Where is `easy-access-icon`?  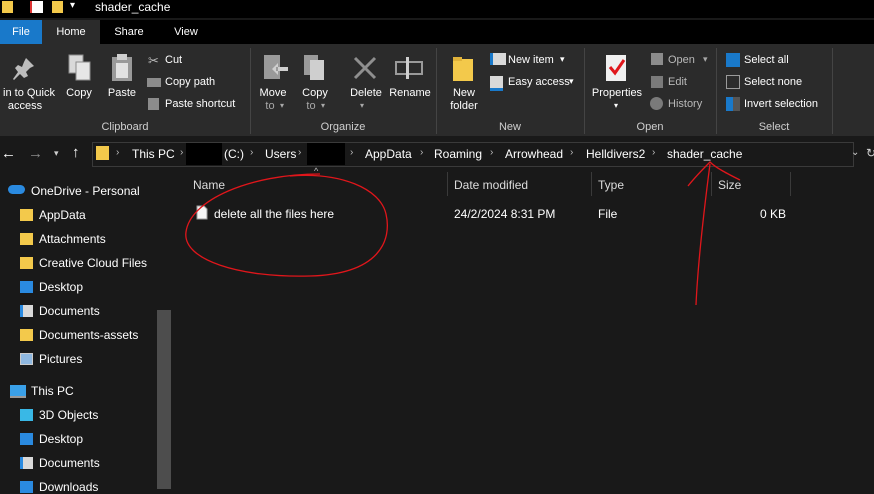 easy-access-icon is located at coordinates (496, 83).